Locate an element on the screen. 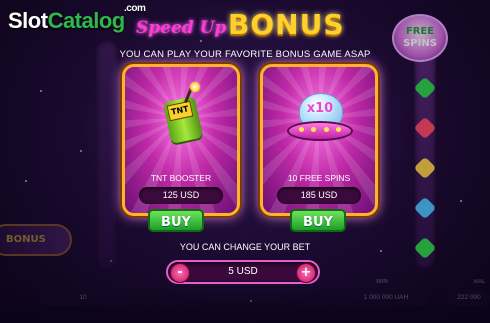 The width and height of the screenshot is (490, 323). logo-catalog-text: Catalog is located at coordinates (86, 20).